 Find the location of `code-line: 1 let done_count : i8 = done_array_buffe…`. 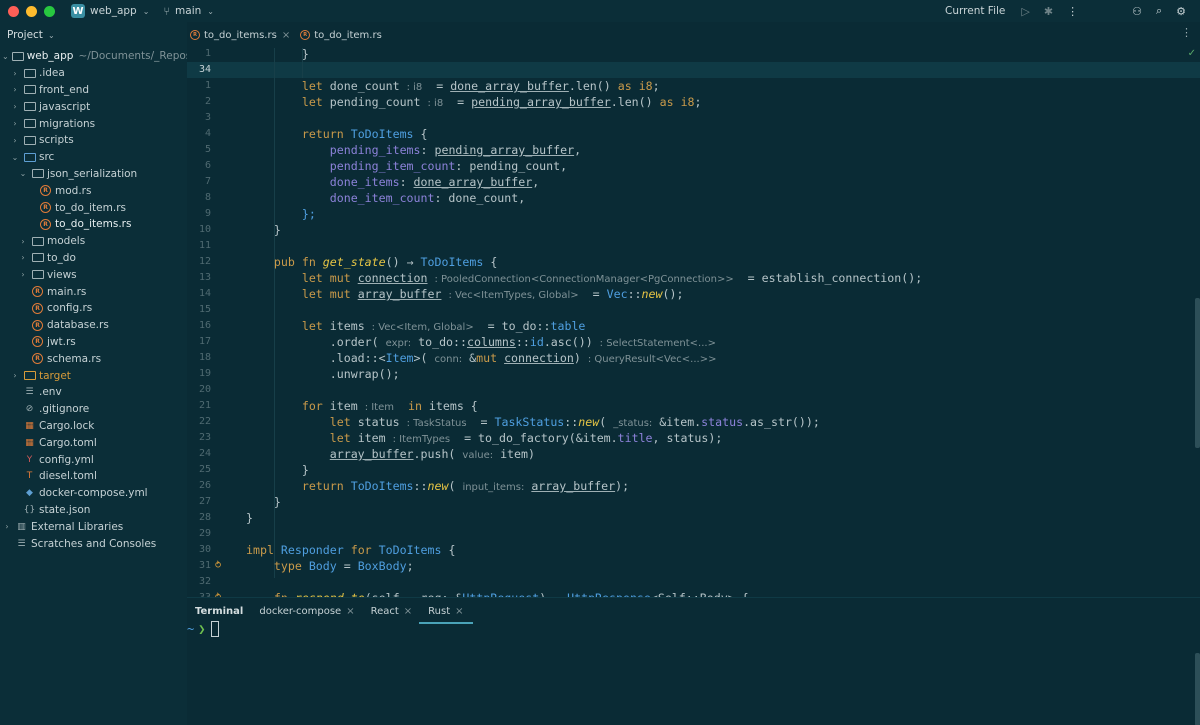

code-line: 1 let done_count : i8 = done_array_buffe… is located at coordinates (693, 86).